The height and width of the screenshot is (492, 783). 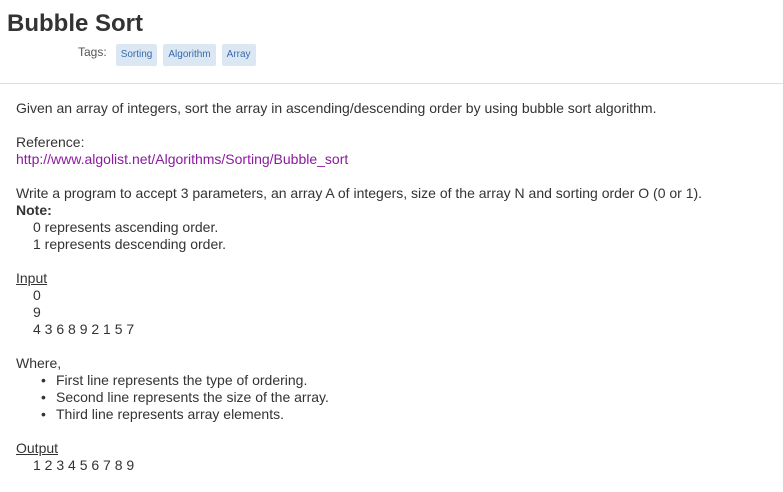 I want to click on input-line-size: 9, so click(x=37, y=312).